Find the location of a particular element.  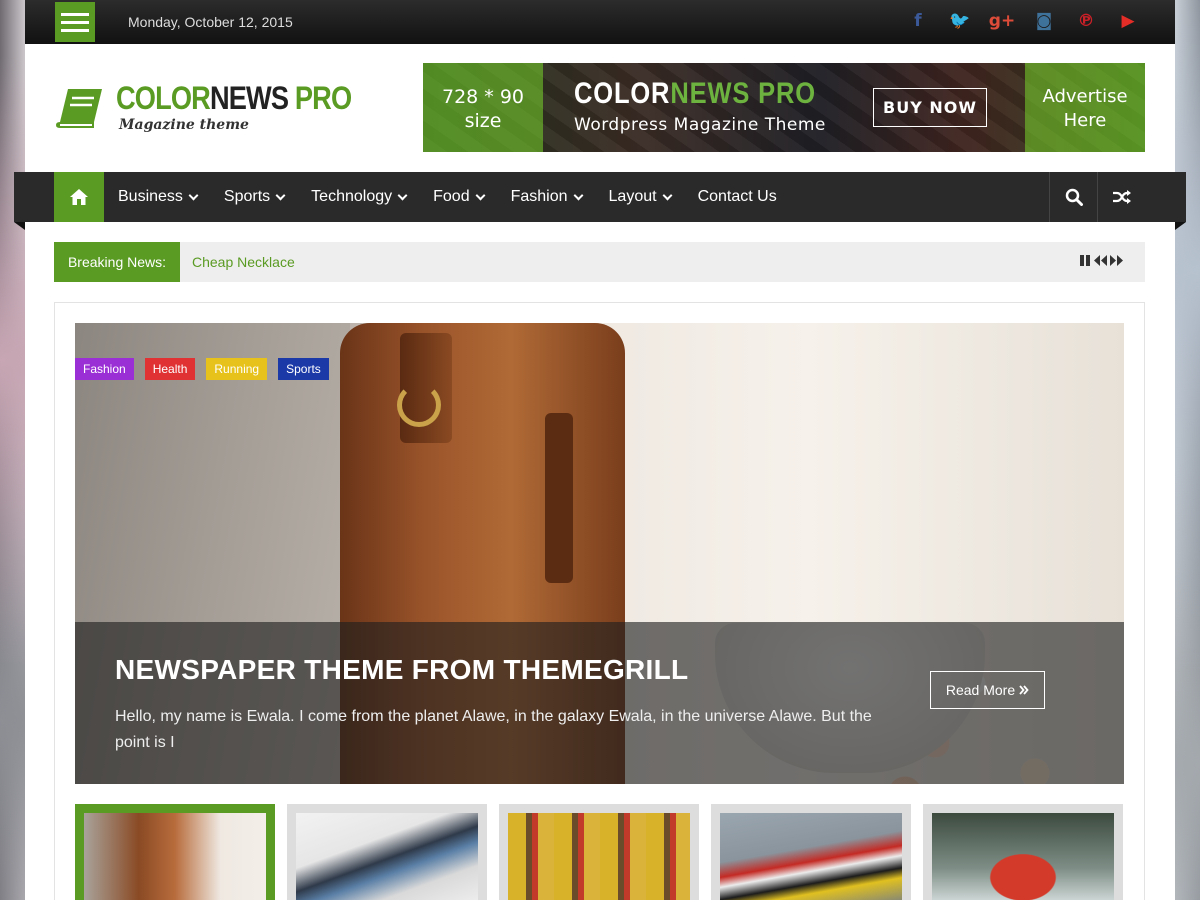

category-tag-running: Running is located at coordinates (237, 369).